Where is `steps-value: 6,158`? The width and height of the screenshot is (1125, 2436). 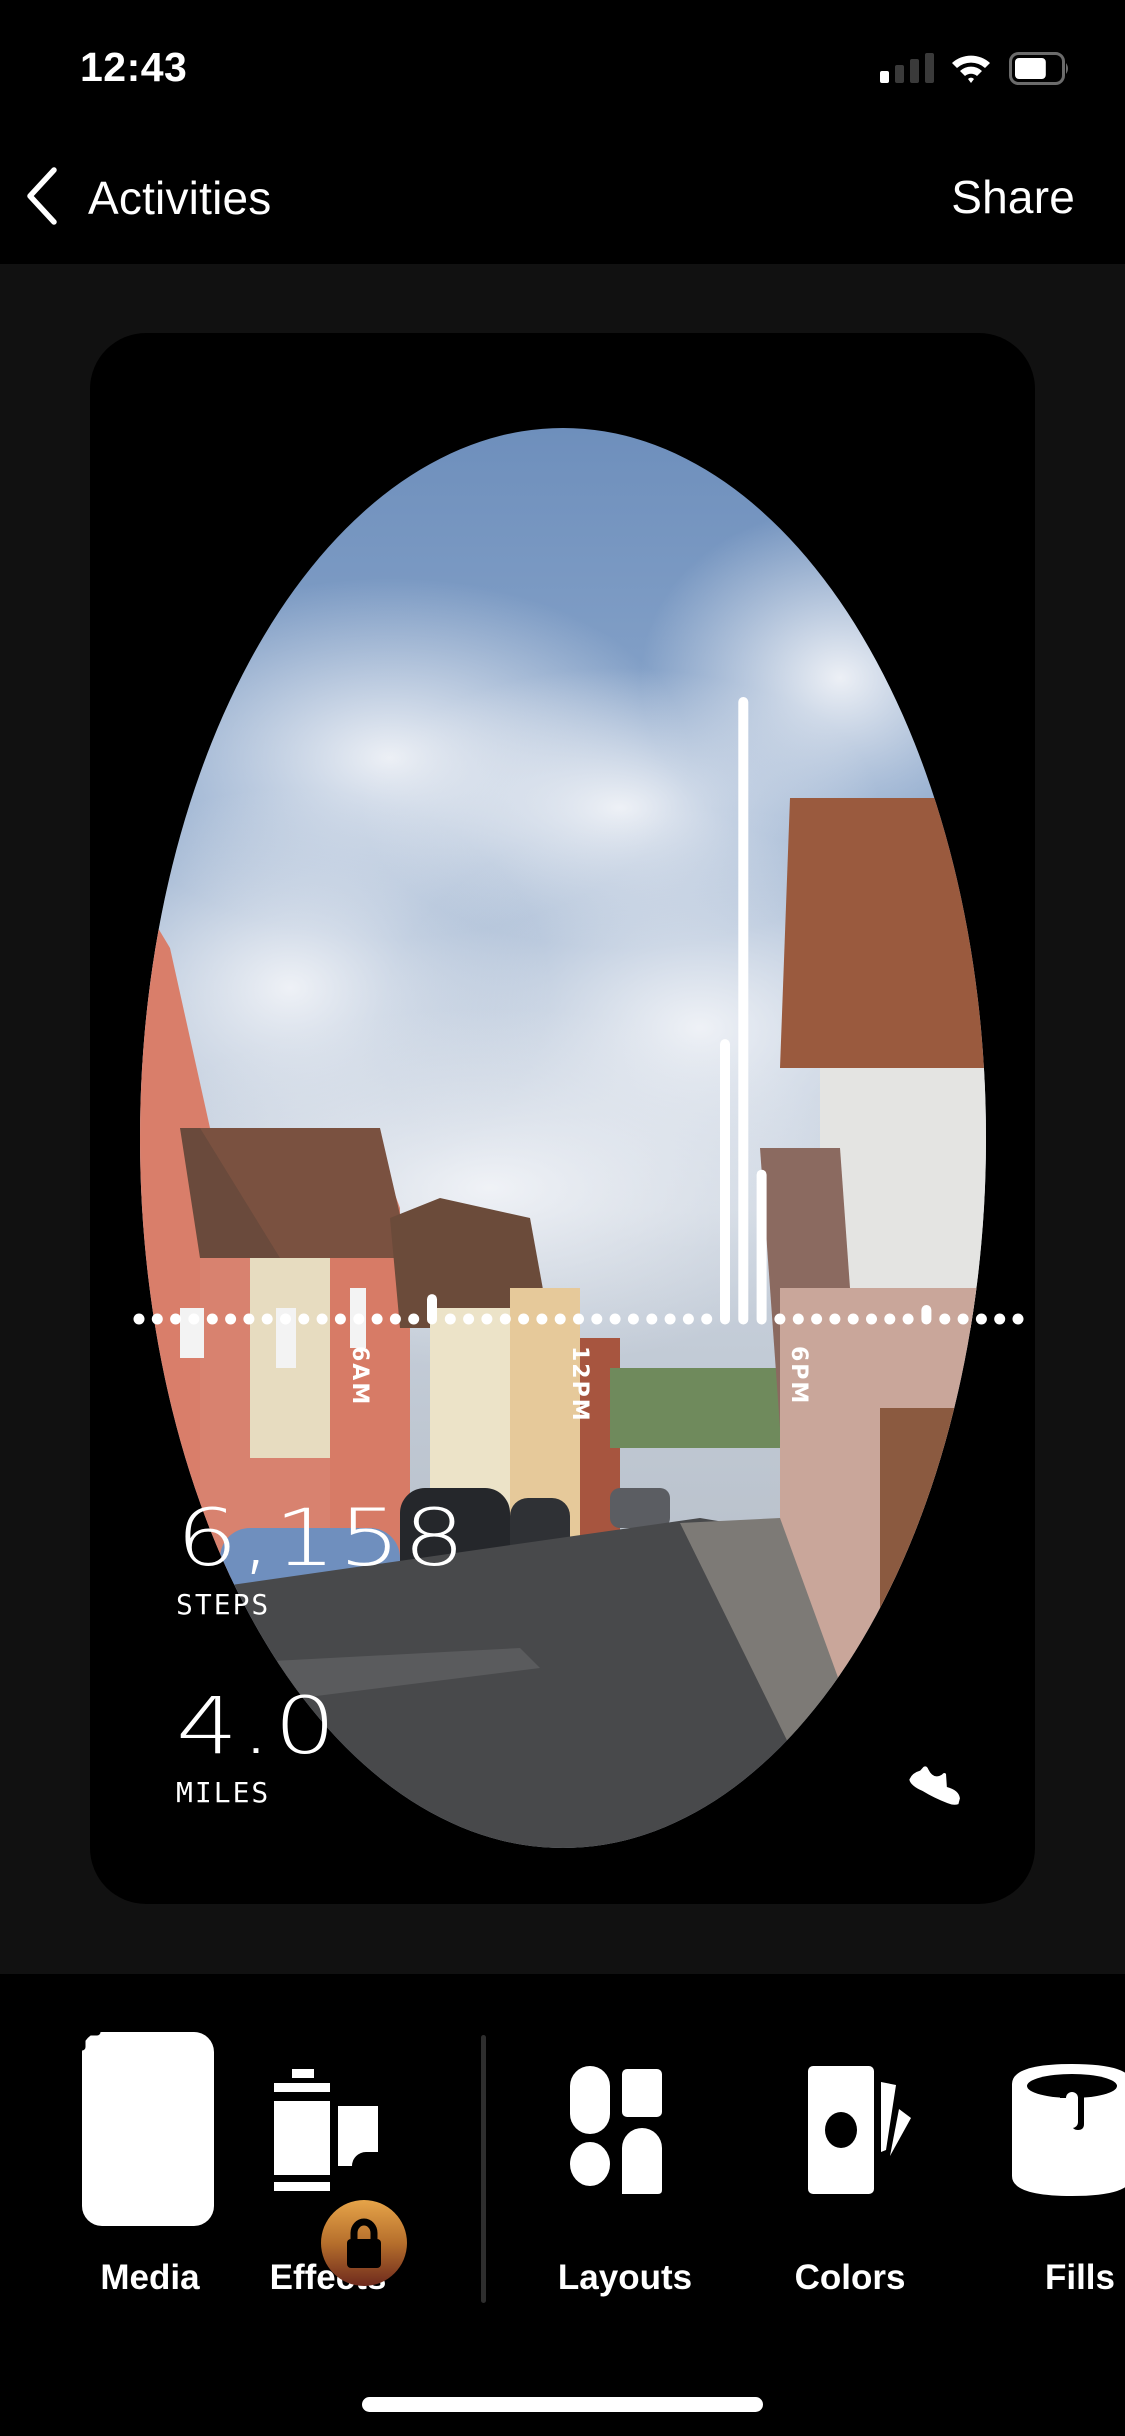
steps-value: 6,158 is located at coordinates (322, 1539).